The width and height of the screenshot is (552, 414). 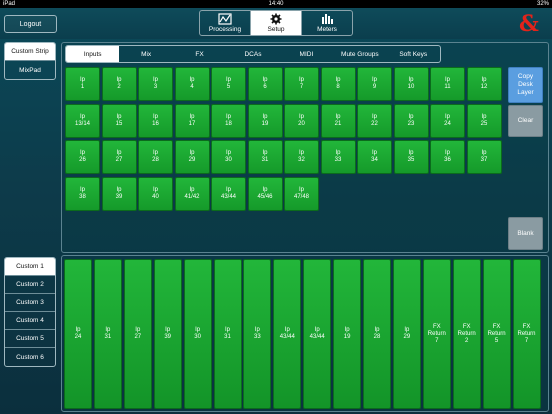 What do you see at coordinates (338, 84) in the screenshot?
I see `input-button: Ip 8` at bounding box center [338, 84].